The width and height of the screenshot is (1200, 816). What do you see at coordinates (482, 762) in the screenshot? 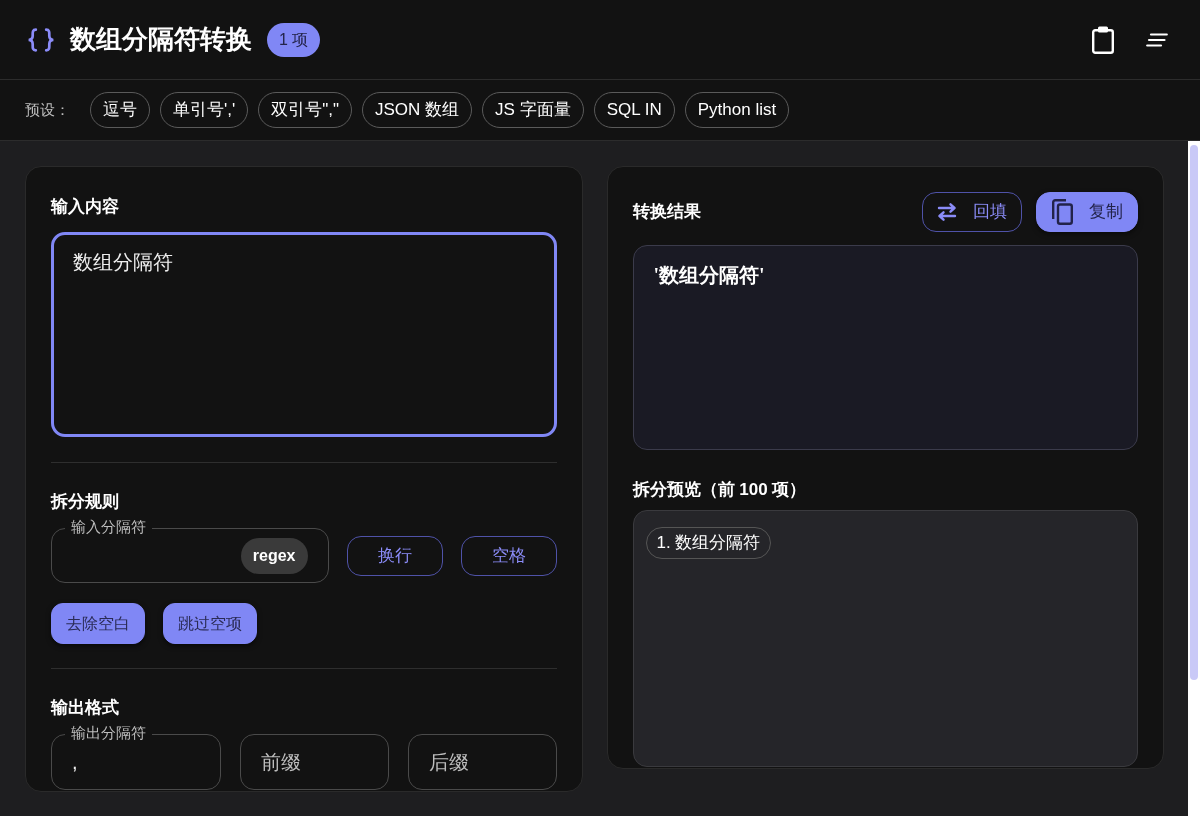
I see `suffix-field: 后缀` at bounding box center [482, 762].